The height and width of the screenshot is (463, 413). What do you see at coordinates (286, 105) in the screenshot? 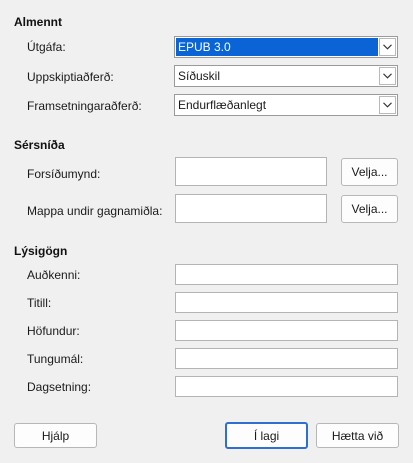
I see `layout-method-dropdown: Endurflæðanlegt` at bounding box center [286, 105].